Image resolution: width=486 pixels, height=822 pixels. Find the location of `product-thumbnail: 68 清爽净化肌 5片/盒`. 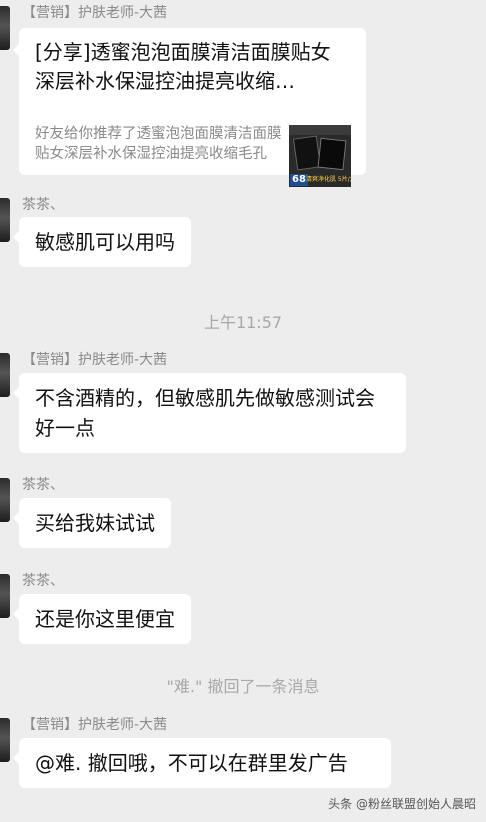

product-thumbnail: 68 清爽净化肌 5片/盒 is located at coordinates (320, 156).